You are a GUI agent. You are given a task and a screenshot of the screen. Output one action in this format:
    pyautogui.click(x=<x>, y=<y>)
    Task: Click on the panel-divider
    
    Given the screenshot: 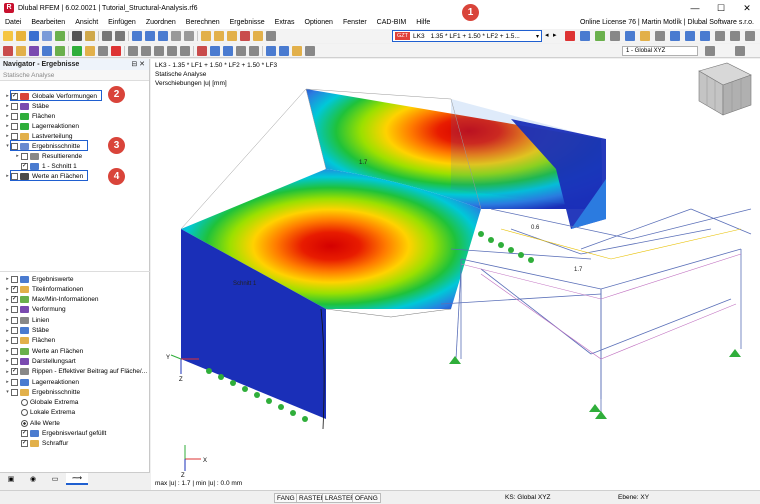 What is the action you would take?
    pyautogui.click(x=75, y=271)
    